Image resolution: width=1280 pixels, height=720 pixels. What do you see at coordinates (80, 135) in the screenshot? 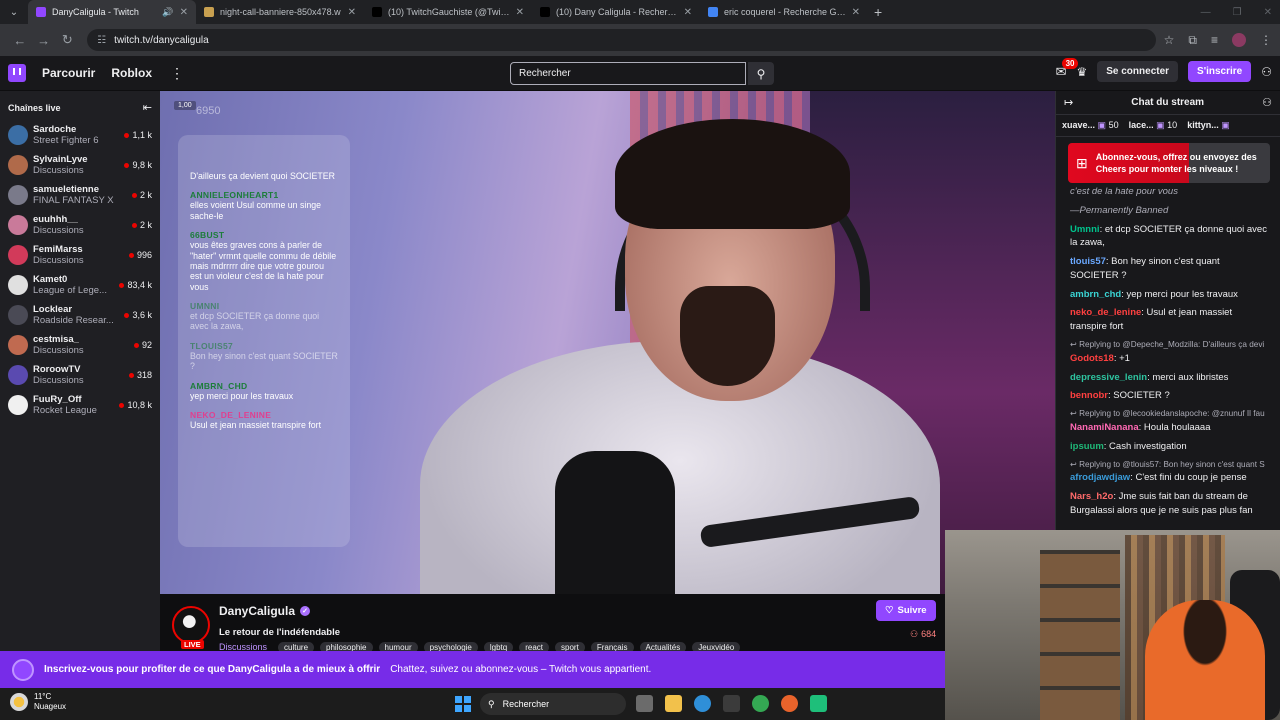
I see `sidebar-channel: Sardoche Street Fighter 6 1,1 k` at bounding box center [80, 135].